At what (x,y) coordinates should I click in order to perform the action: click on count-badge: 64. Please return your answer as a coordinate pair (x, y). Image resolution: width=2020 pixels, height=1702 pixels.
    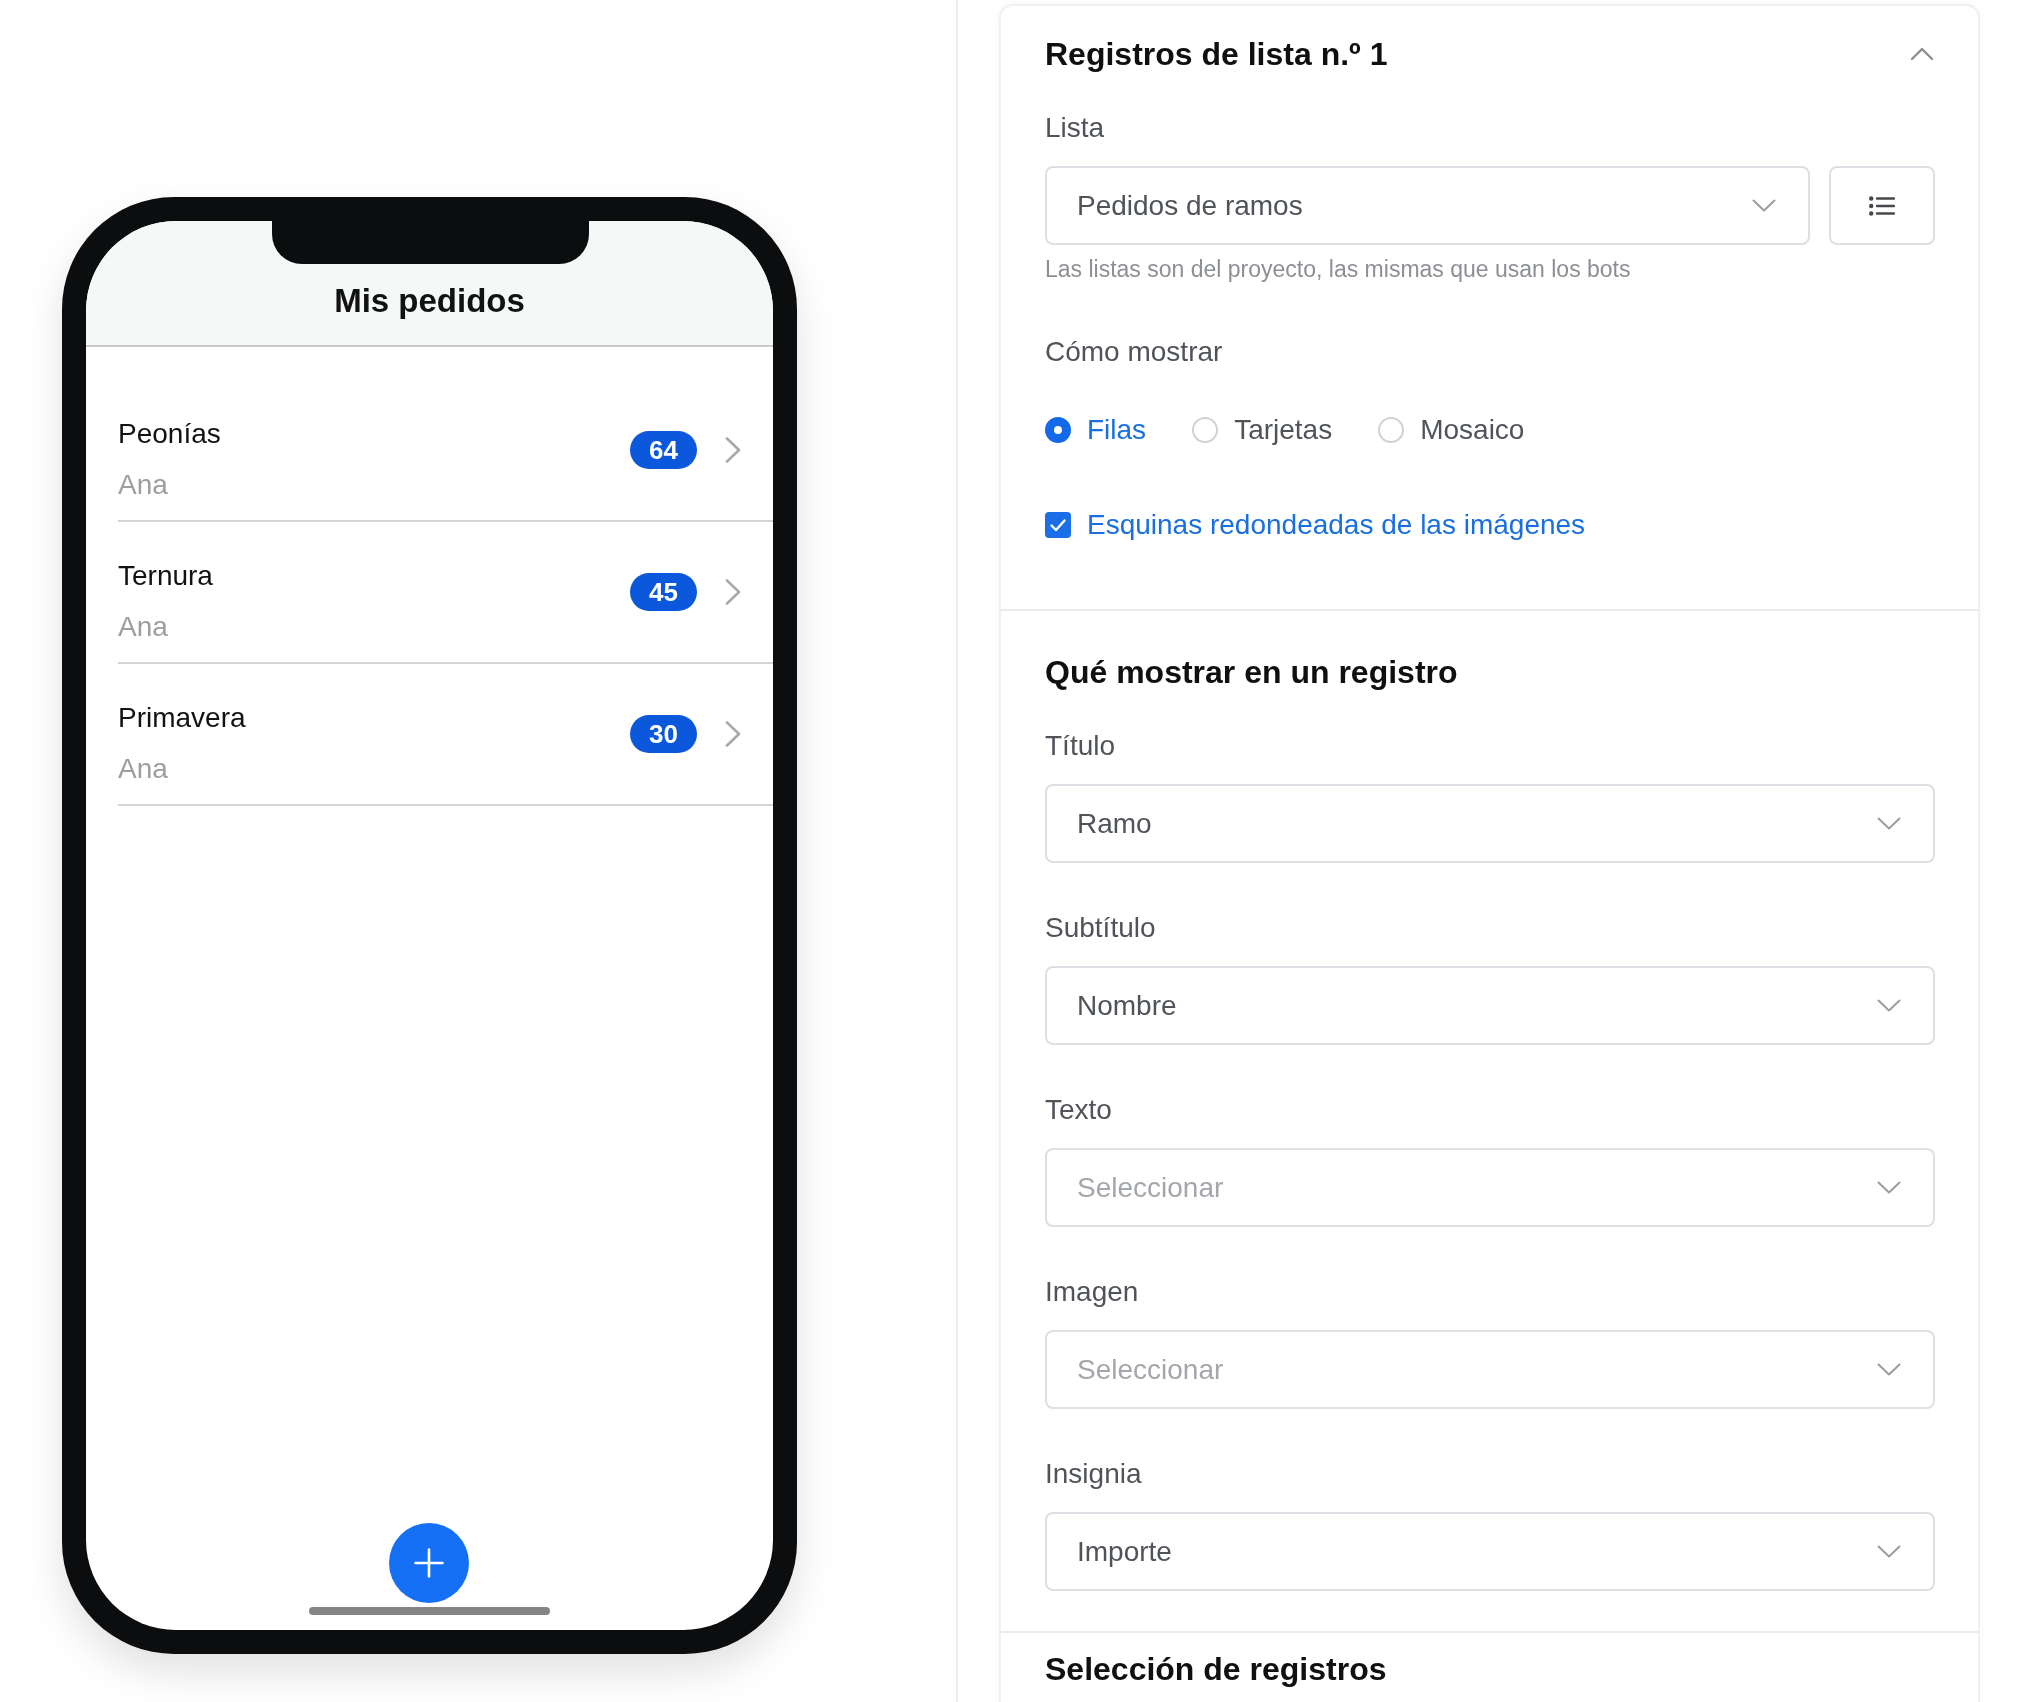
    Looking at the image, I should click on (663, 450).